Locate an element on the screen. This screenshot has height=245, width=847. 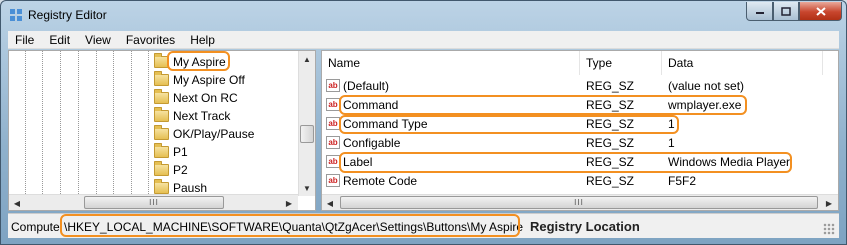
tree-item-label: My Aspire Off is located at coordinates (209, 80).